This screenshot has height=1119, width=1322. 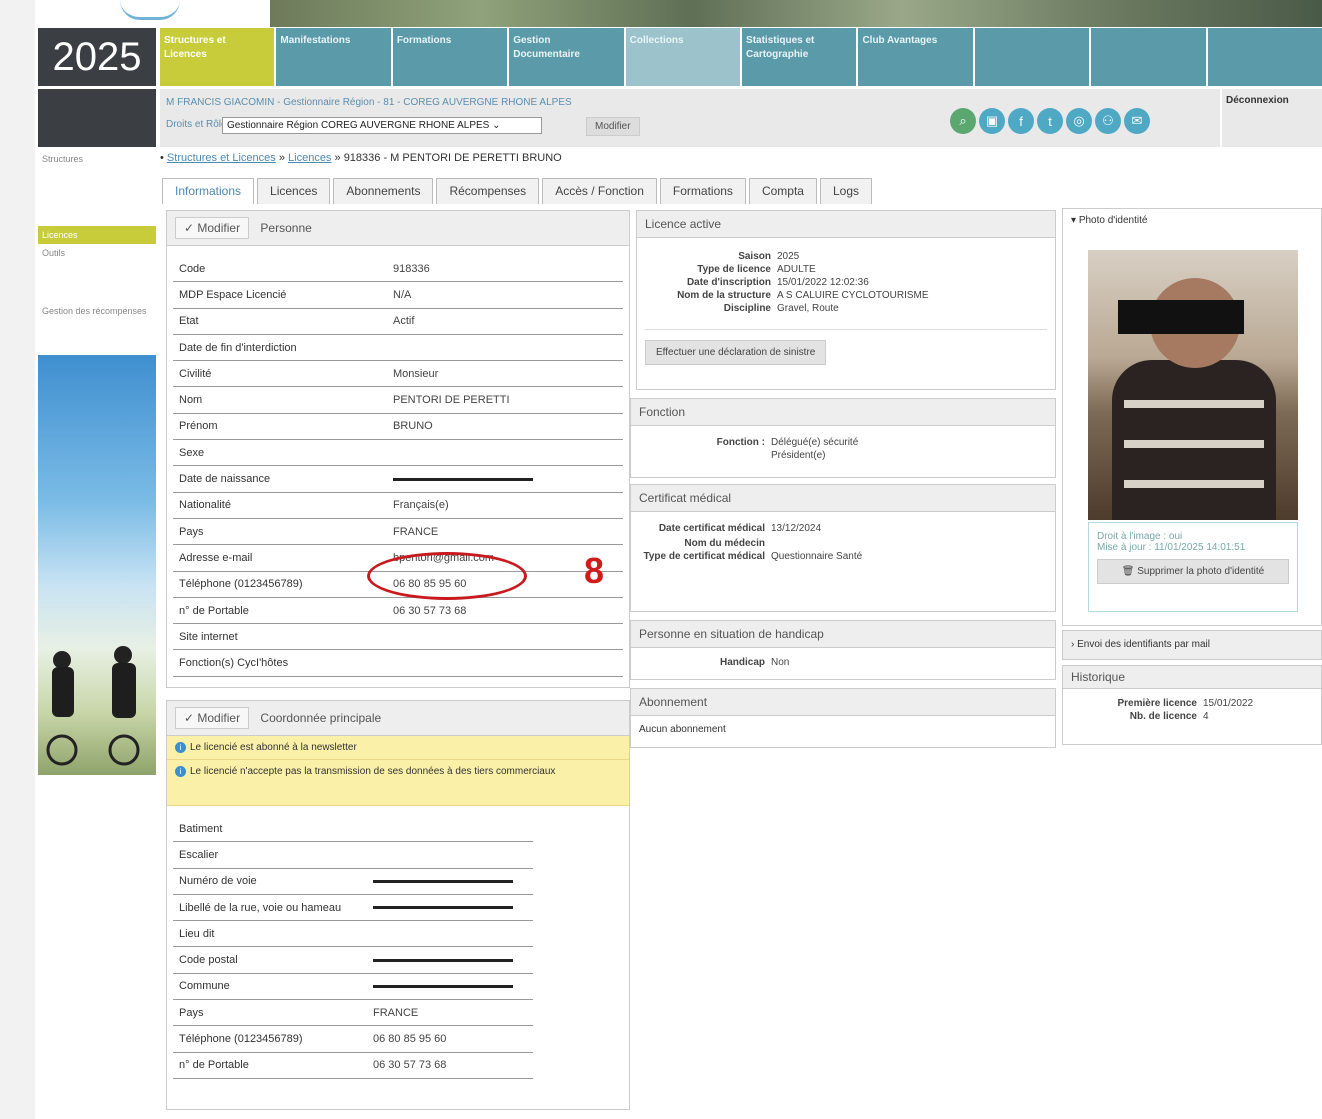 What do you see at coordinates (212, 718) in the screenshot?
I see `coordonnee-modify-button: ✓ Modifier` at bounding box center [212, 718].